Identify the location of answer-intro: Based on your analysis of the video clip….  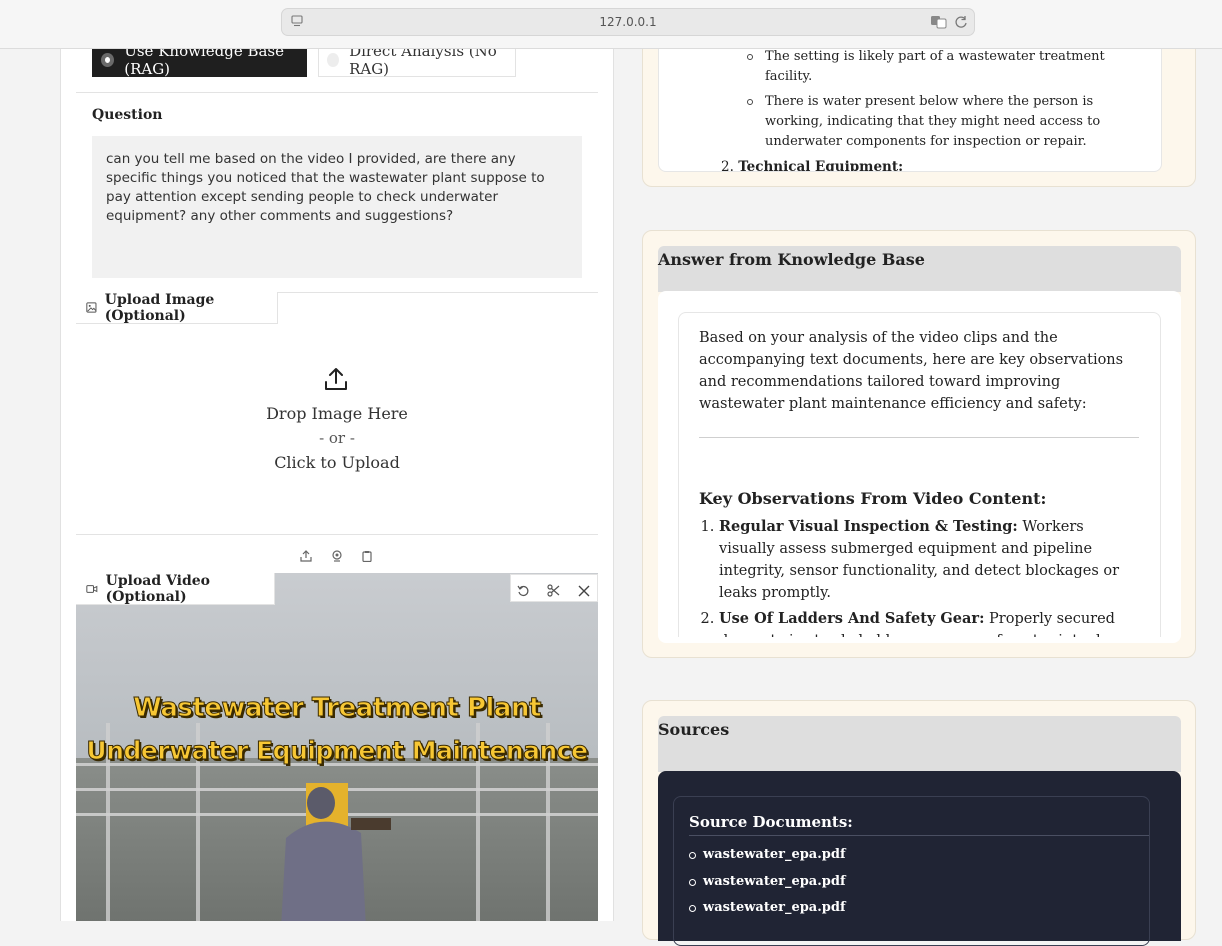
(911, 371).